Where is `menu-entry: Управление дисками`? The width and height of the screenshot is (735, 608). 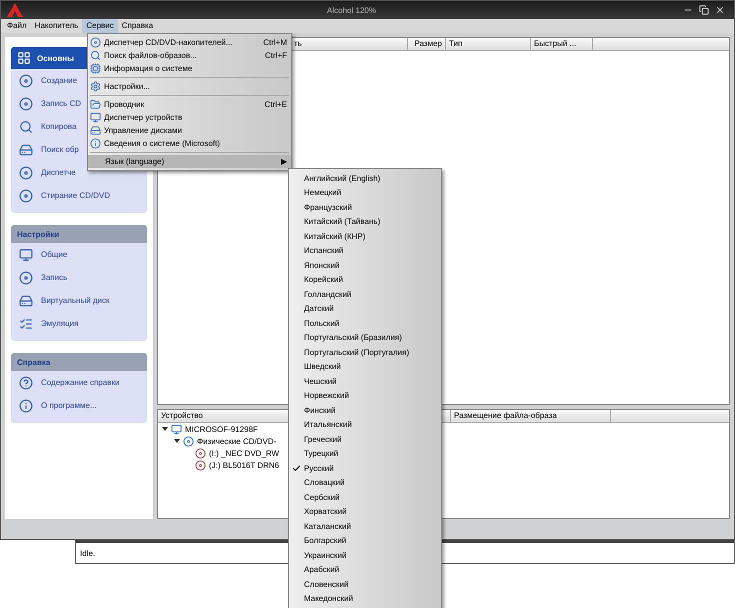
menu-entry: Управление дисками is located at coordinates (189, 130).